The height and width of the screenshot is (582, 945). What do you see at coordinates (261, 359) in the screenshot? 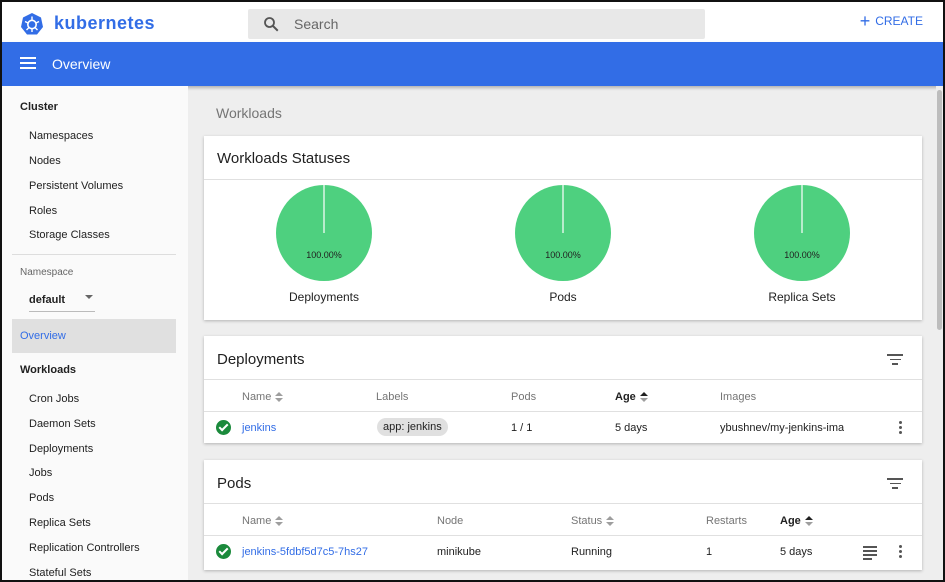
I see `card-title: Deployments` at bounding box center [261, 359].